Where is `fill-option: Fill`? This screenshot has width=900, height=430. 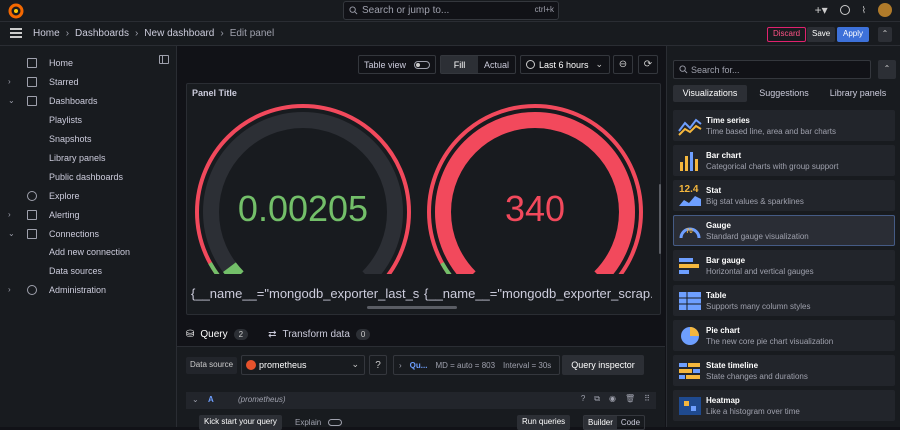
fill-option: Fill is located at coordinates (459, 64).